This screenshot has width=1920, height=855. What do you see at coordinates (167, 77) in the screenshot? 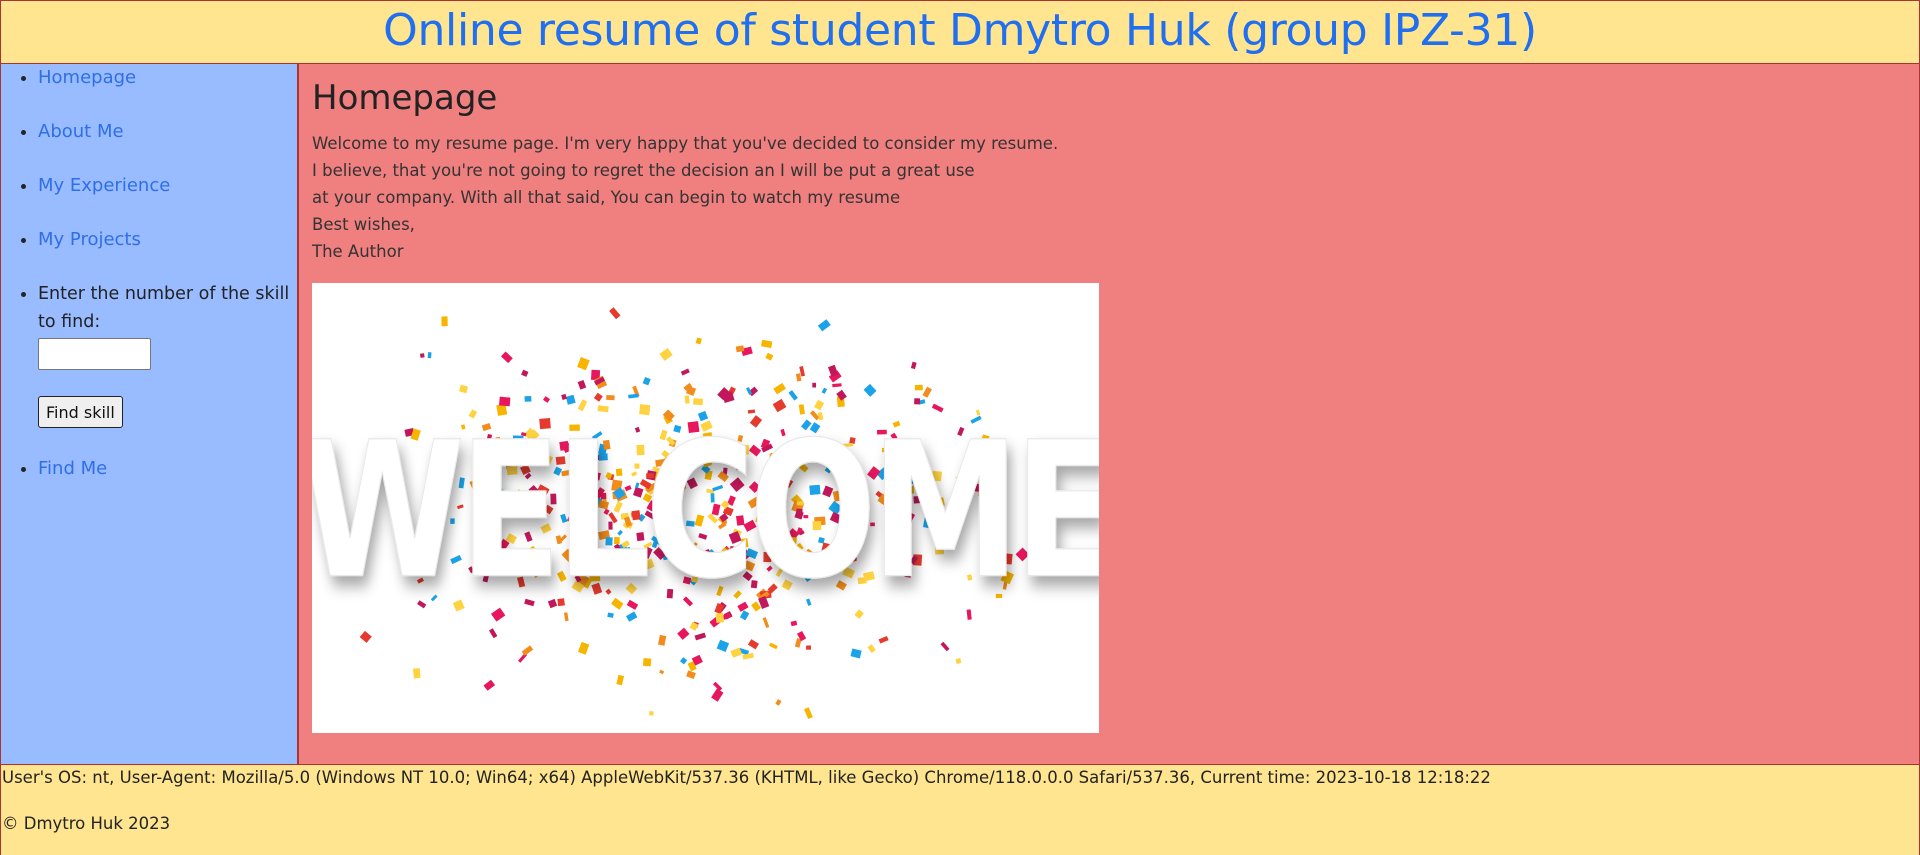
I see `sidebar-item-homepage: Homepage` at bounding box center [167, 77].